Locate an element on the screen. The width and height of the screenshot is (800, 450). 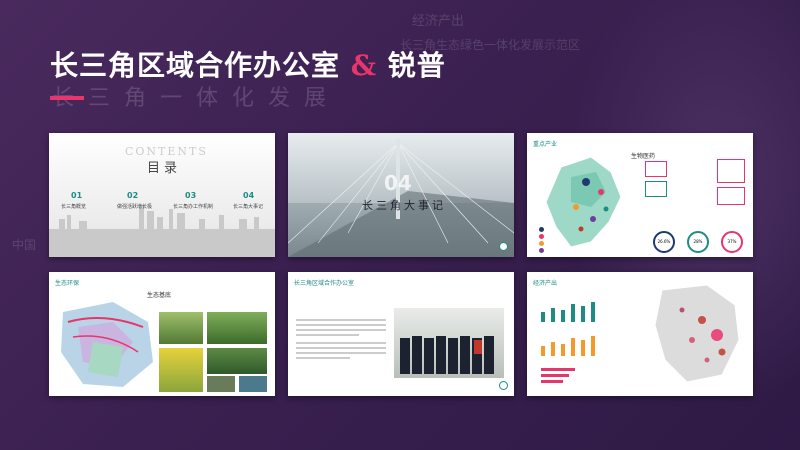
office-heading: 长三角区域合作办公室 is located at coordinates (324, 283).